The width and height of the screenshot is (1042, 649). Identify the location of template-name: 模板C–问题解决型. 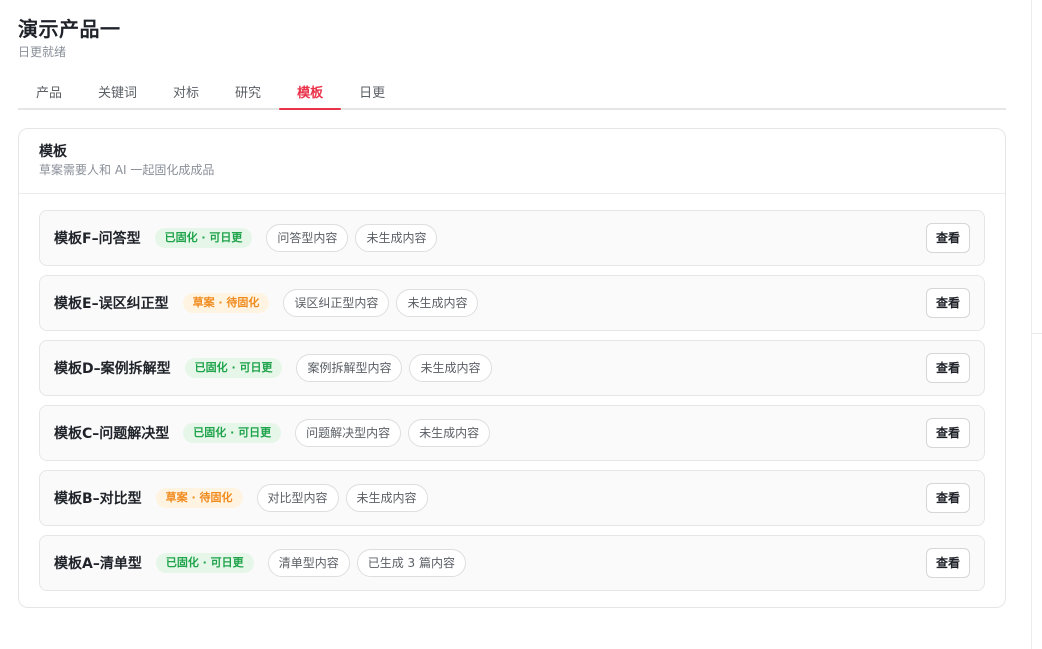
(112, 434).